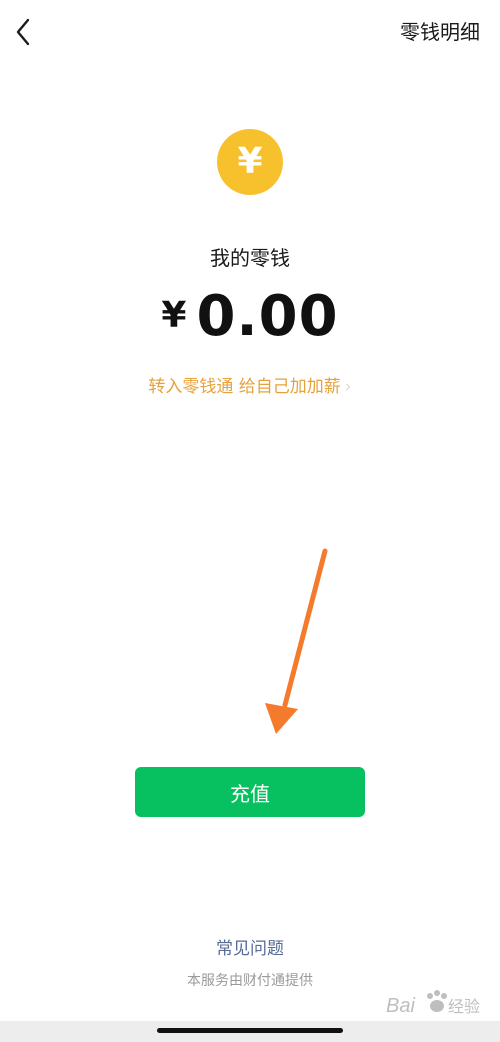 The image size is (500, 1042). Describe the element at coordinates (348, 387) in the screenshot. I see `chevron-right-icon: ›` at that location.